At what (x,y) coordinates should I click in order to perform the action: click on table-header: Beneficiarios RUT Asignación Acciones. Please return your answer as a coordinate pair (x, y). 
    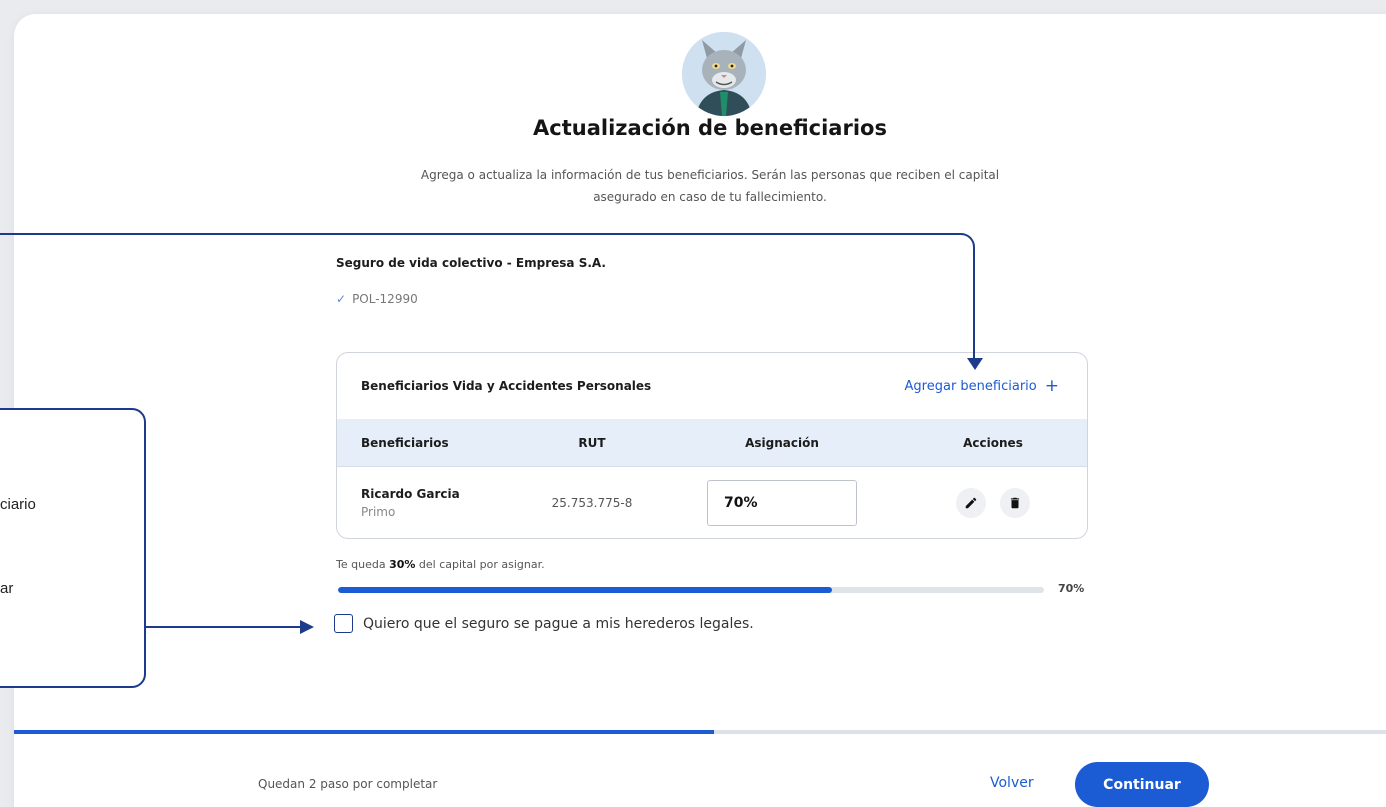
    Looking at the image, I should click on (712, 442).